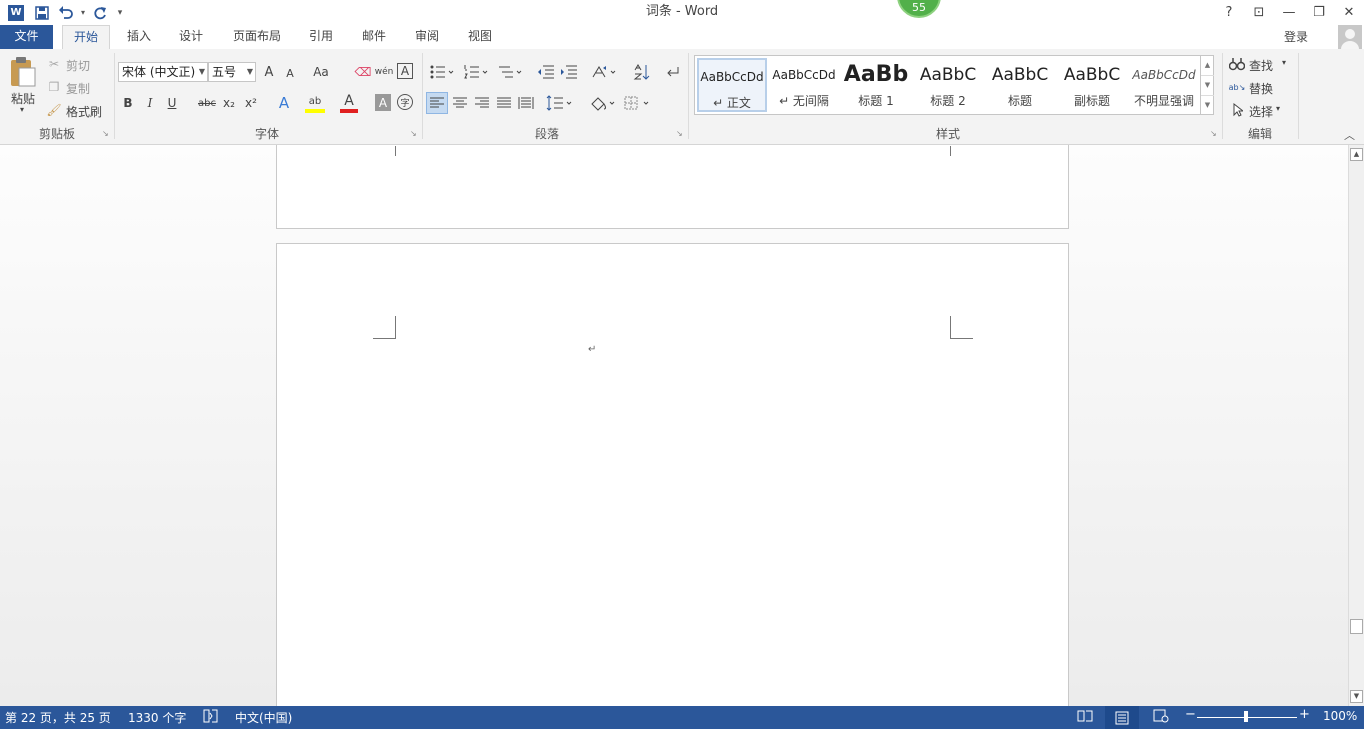 The width and height of the screenshot is (1364, 729). Describe the element at coordinates (1190, 714) in the screenshot. I see `zoom-out-button: −` at that location.